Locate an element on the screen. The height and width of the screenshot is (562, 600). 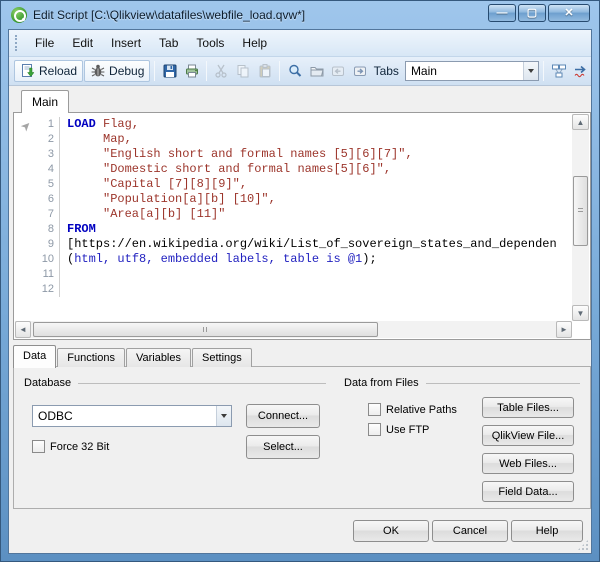
debug-button: Debug is located at coordinates (117, 71).